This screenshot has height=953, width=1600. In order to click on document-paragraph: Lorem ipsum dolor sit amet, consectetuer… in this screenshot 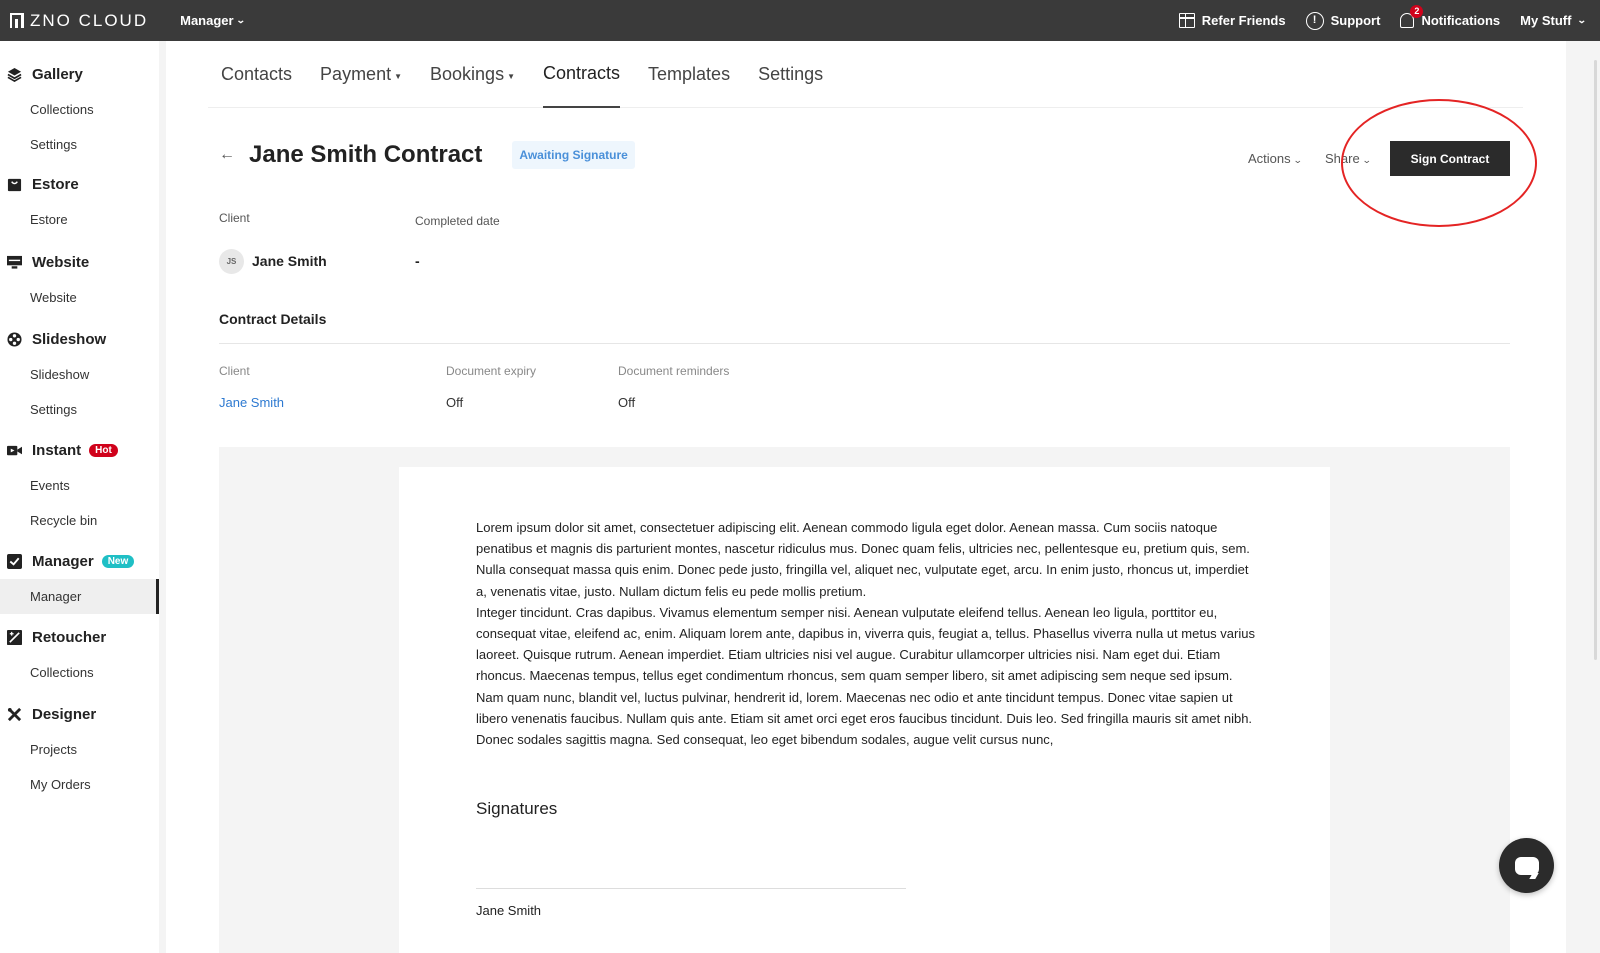, I will do `click(863, 559)`.